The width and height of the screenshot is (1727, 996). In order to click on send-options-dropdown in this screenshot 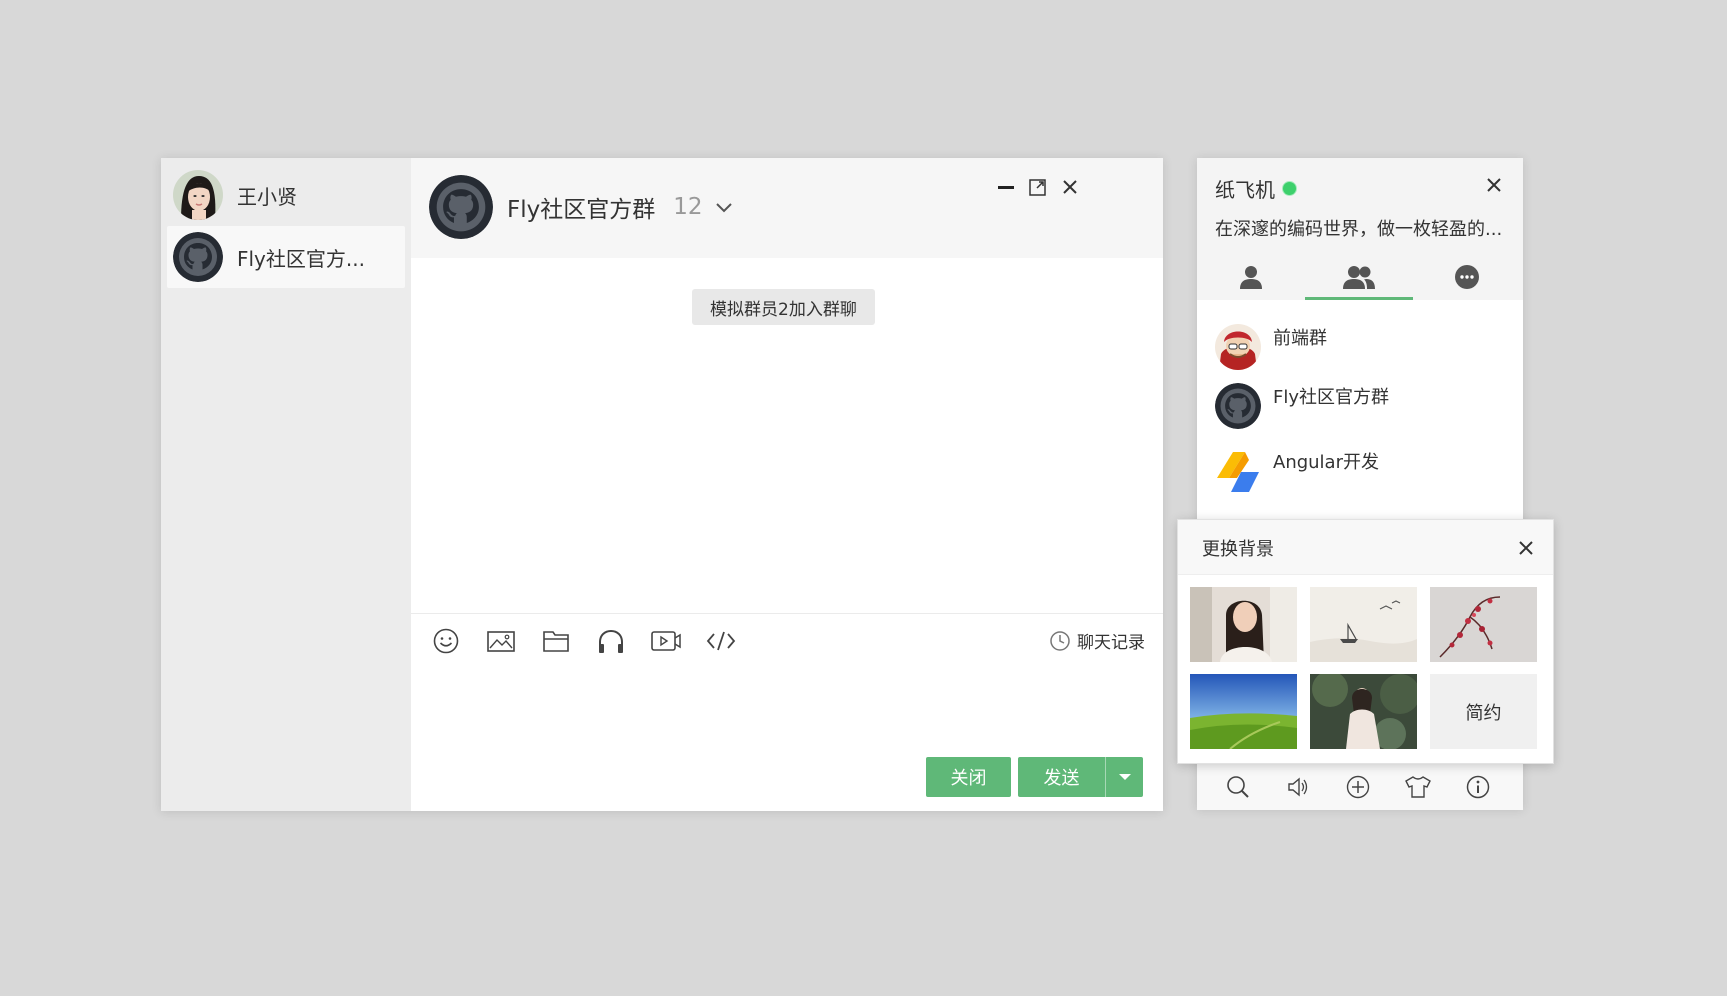, I will do `click(1124, 777)`.